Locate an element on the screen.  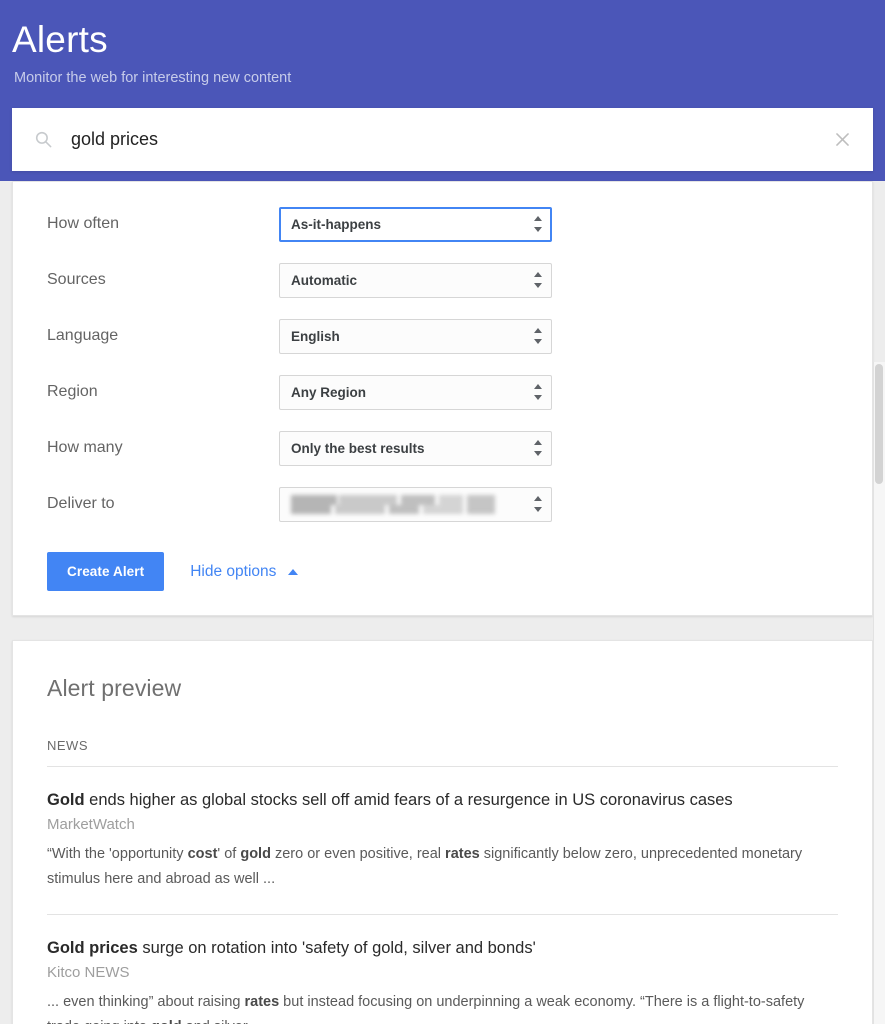
option-select-wrapper: Any Region is located at coordinates (415, 392).